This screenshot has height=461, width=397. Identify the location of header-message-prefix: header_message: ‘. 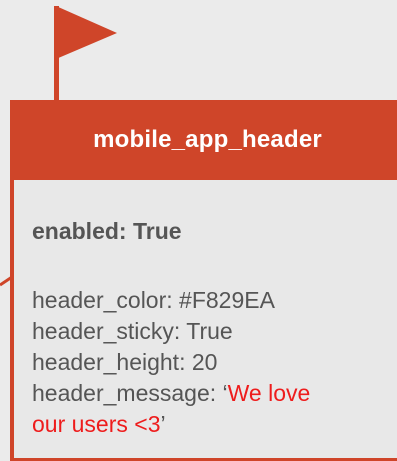
(130, 393).